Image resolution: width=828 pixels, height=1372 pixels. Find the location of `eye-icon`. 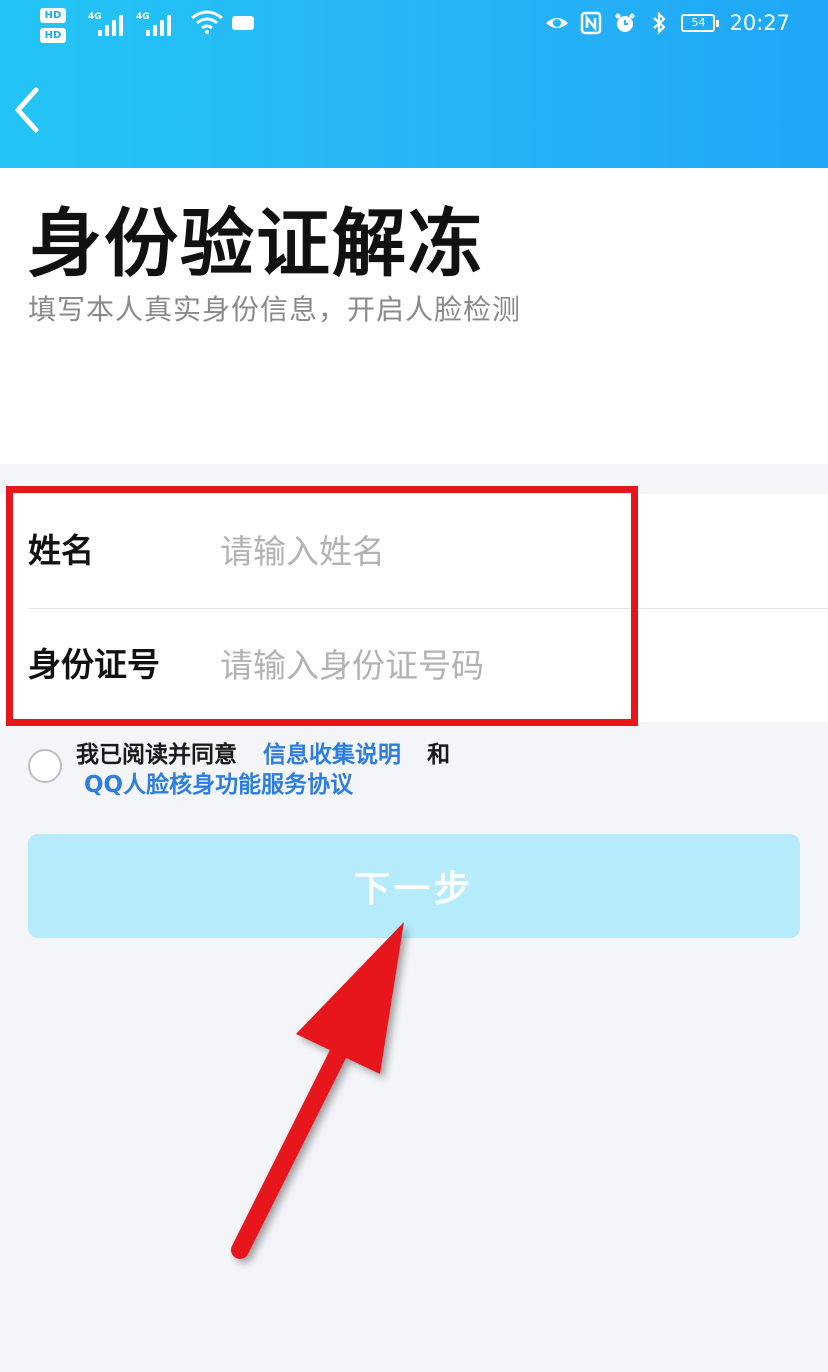

eye-icon is located at coordinates (557, 23).